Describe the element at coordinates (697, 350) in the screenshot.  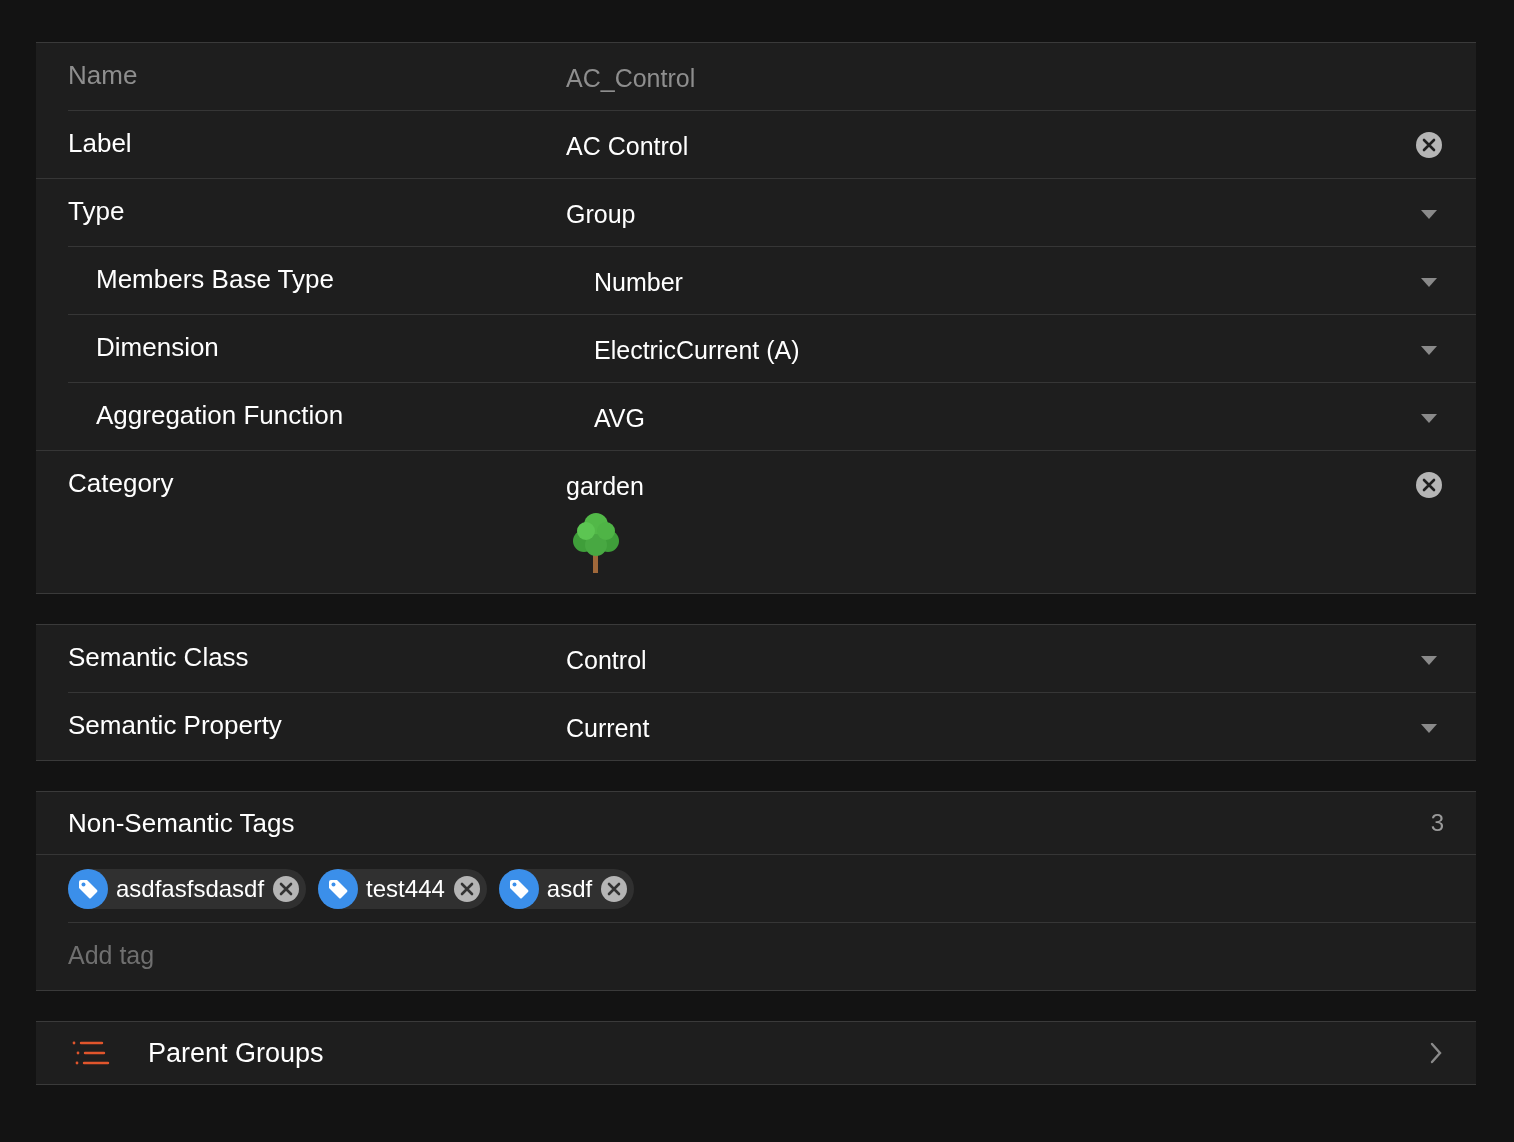
I see `field-value: ElectricCurrent (A)` at that location.